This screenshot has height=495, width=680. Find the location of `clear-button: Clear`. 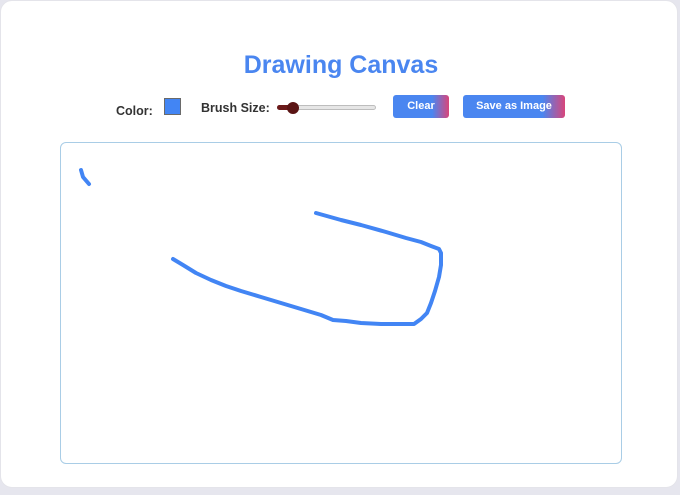

clear-button: Clear is located at coordinates (421, 106).